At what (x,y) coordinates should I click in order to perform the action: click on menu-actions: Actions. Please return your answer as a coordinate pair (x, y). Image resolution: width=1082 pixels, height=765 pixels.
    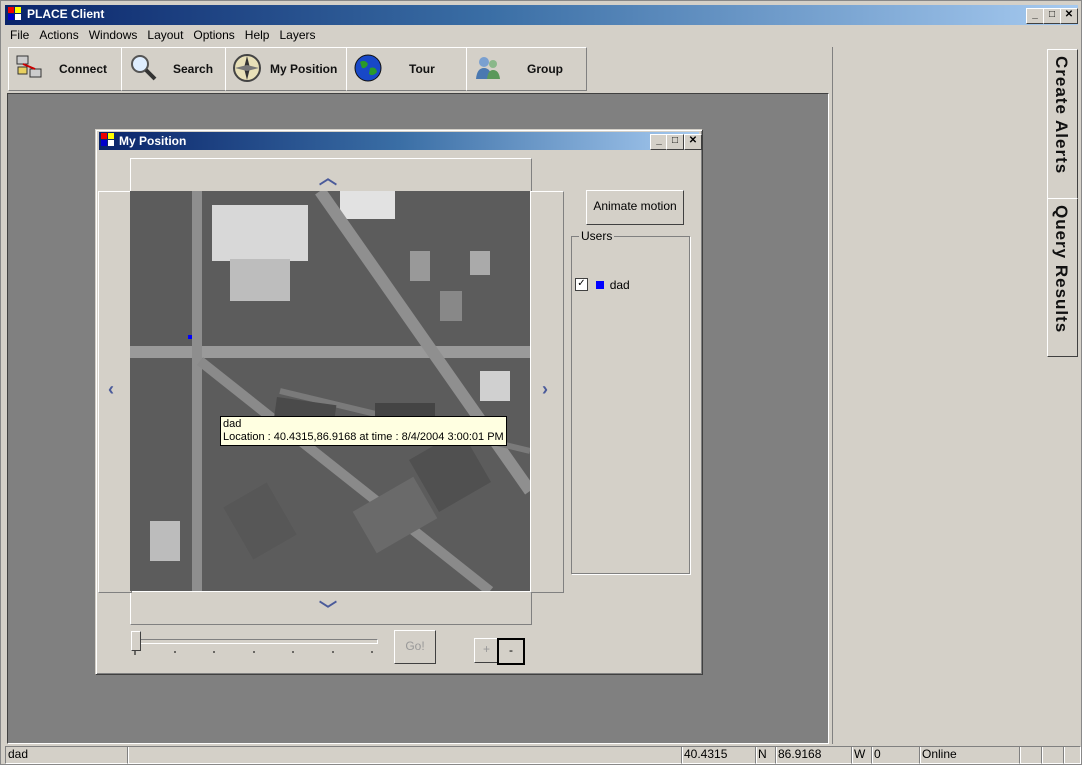
    Looking at the image, I should click on (58, 34).